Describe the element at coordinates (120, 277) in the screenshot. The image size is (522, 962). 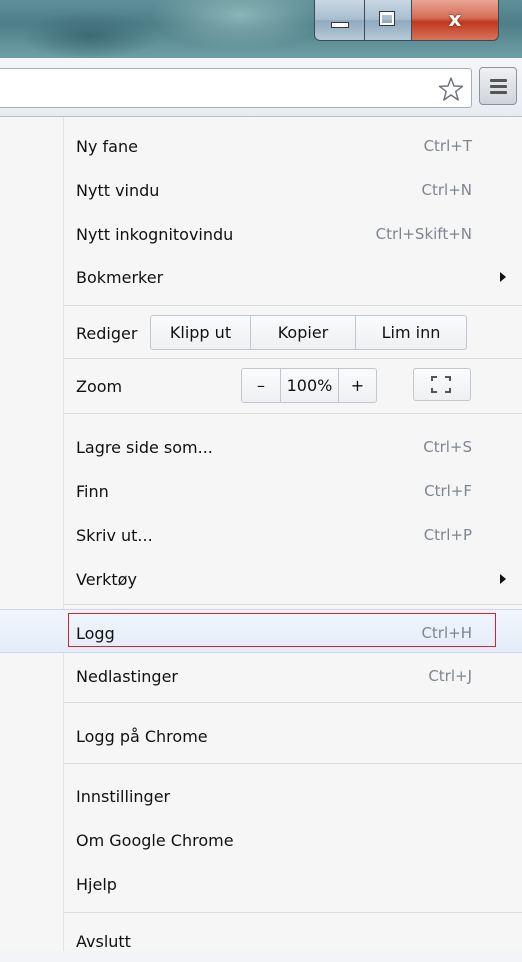
I see `menu-item-label: Bokmerker` at that location.